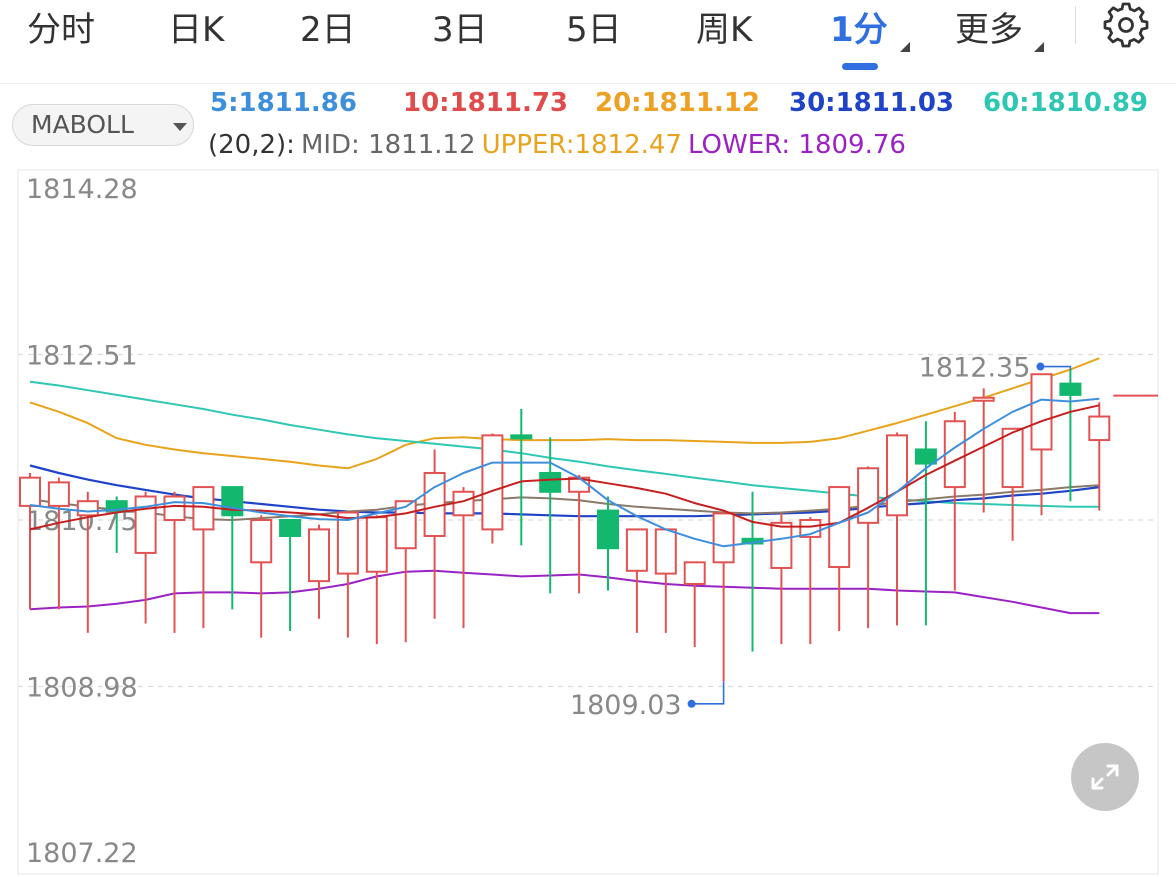 This screenshot has width=1176, height=877. I want to click on ma10-line, so click(564, 467).